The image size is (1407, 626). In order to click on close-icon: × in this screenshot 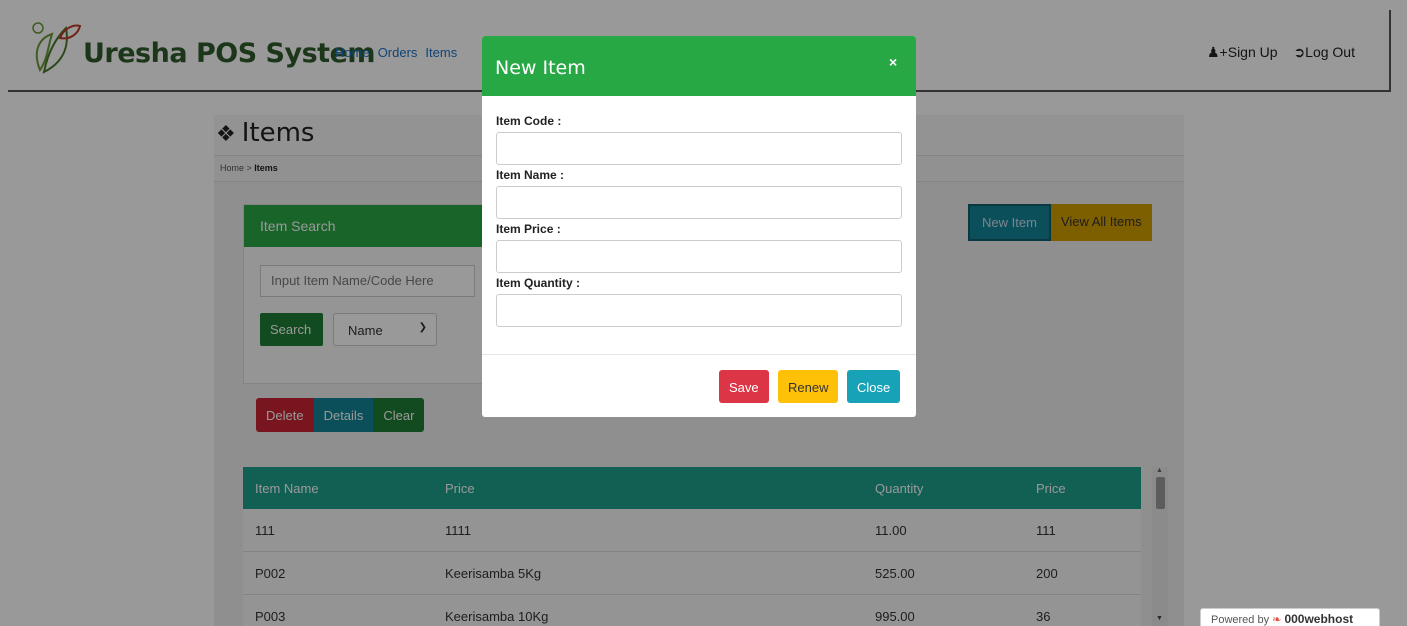, I will do `click(893, 62)`.